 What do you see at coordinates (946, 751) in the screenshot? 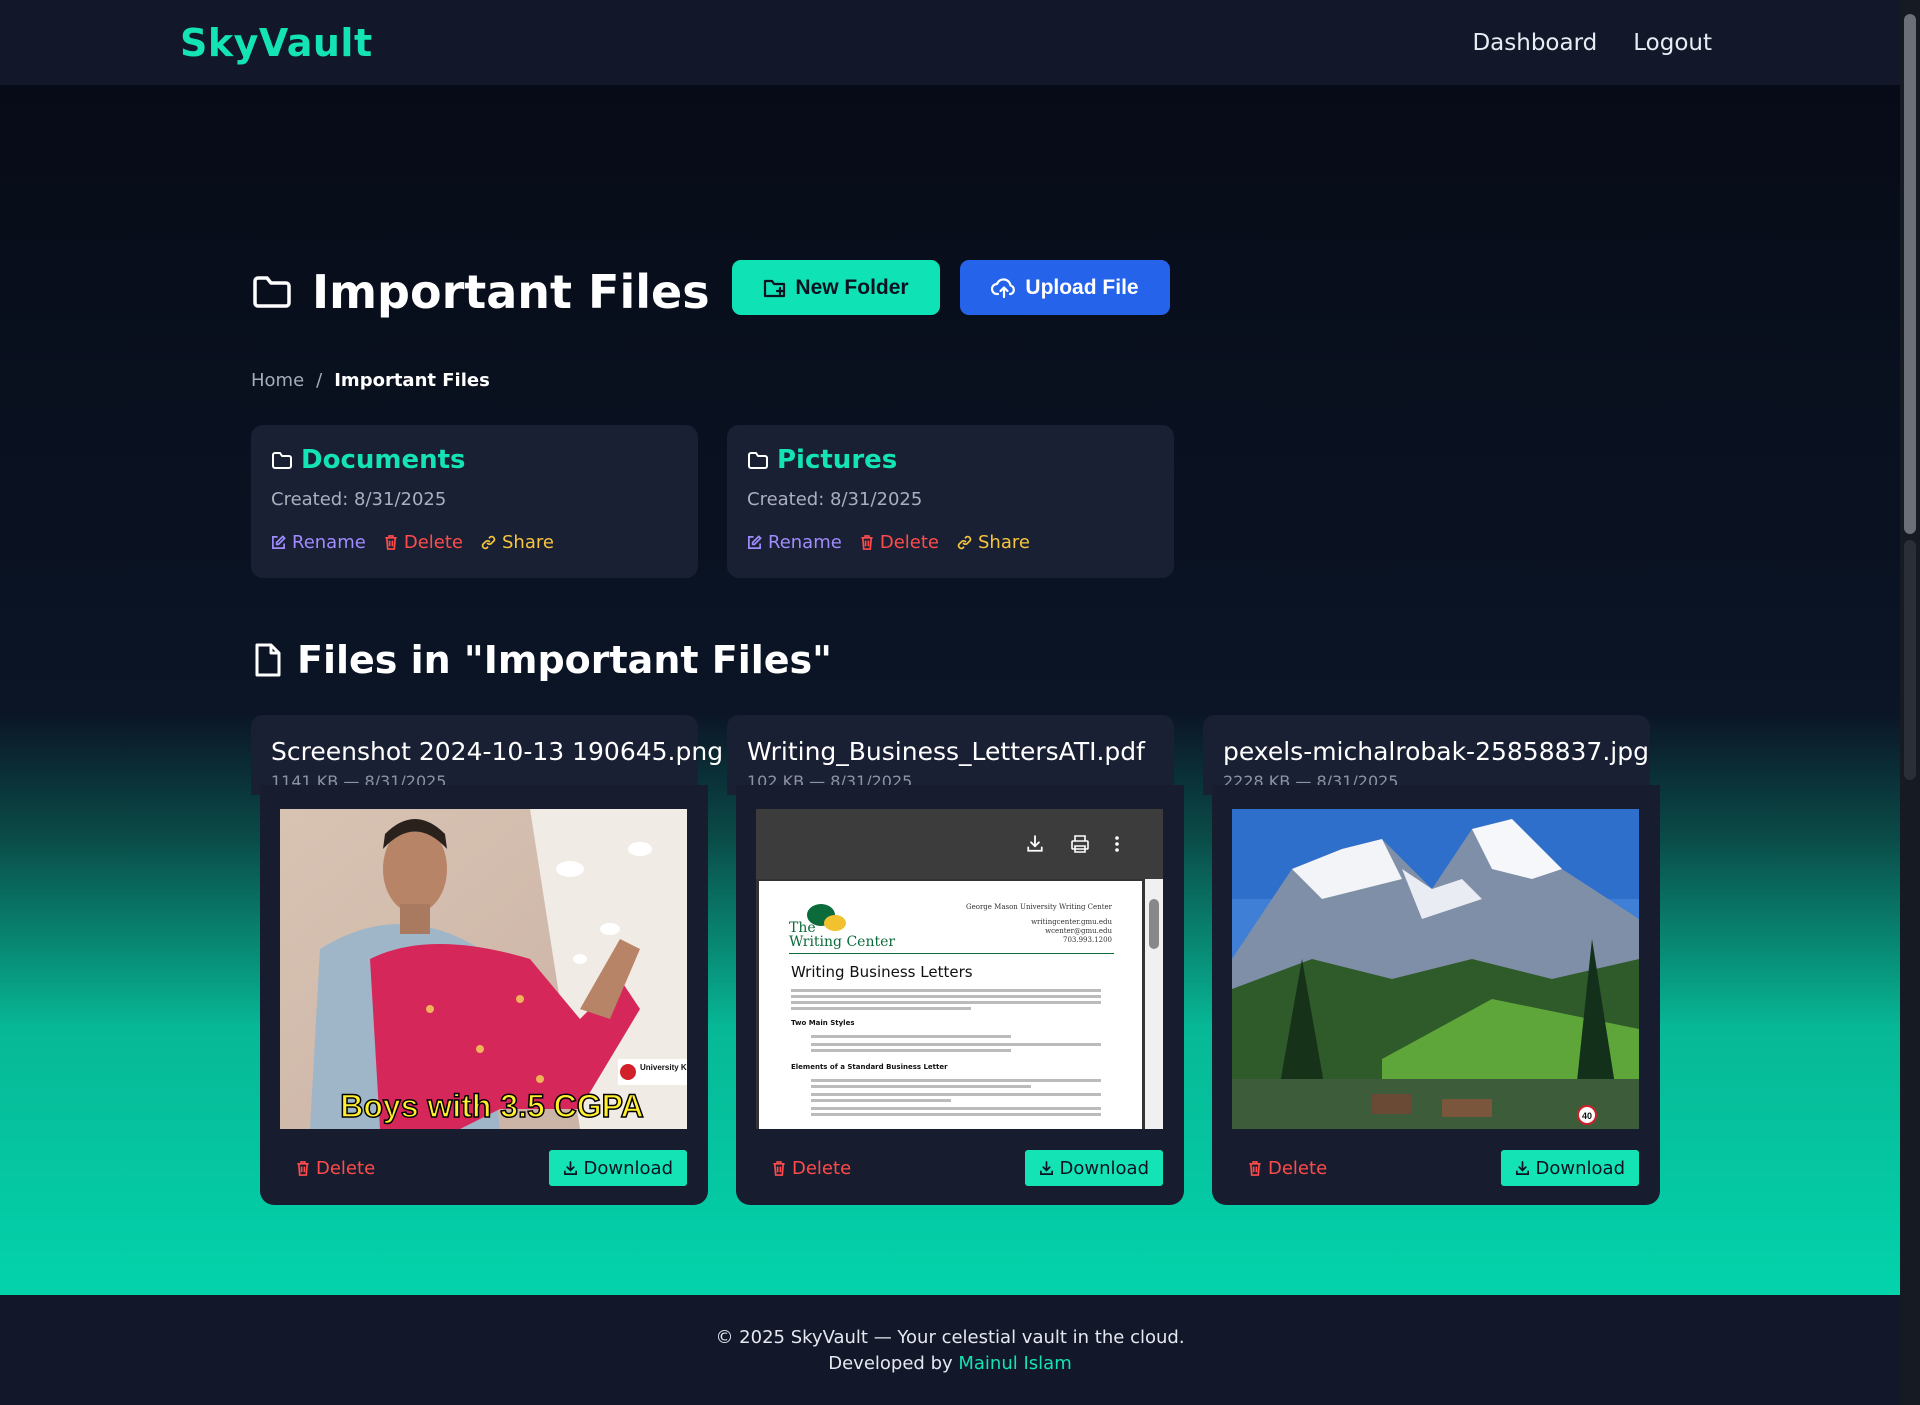
I see `file-name: Writing_Business_LettersATI.pdf` at bounding box center [946, 751].